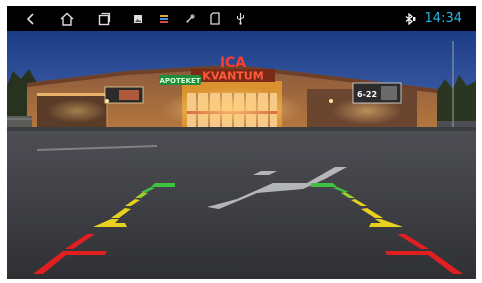 This screenshot has width=482, height=283. Describe the element at coordinates (104, 18) in the screenshot. I see `recent-apps-icon` at that location.